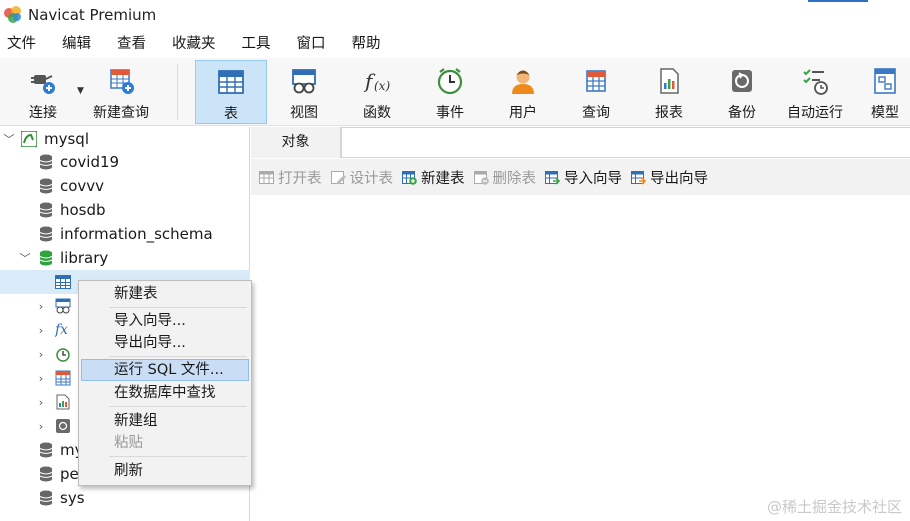  Describe the element at coordinates (300, 178) in the screenshot. I see `open-table-label: 打开表` at that location.